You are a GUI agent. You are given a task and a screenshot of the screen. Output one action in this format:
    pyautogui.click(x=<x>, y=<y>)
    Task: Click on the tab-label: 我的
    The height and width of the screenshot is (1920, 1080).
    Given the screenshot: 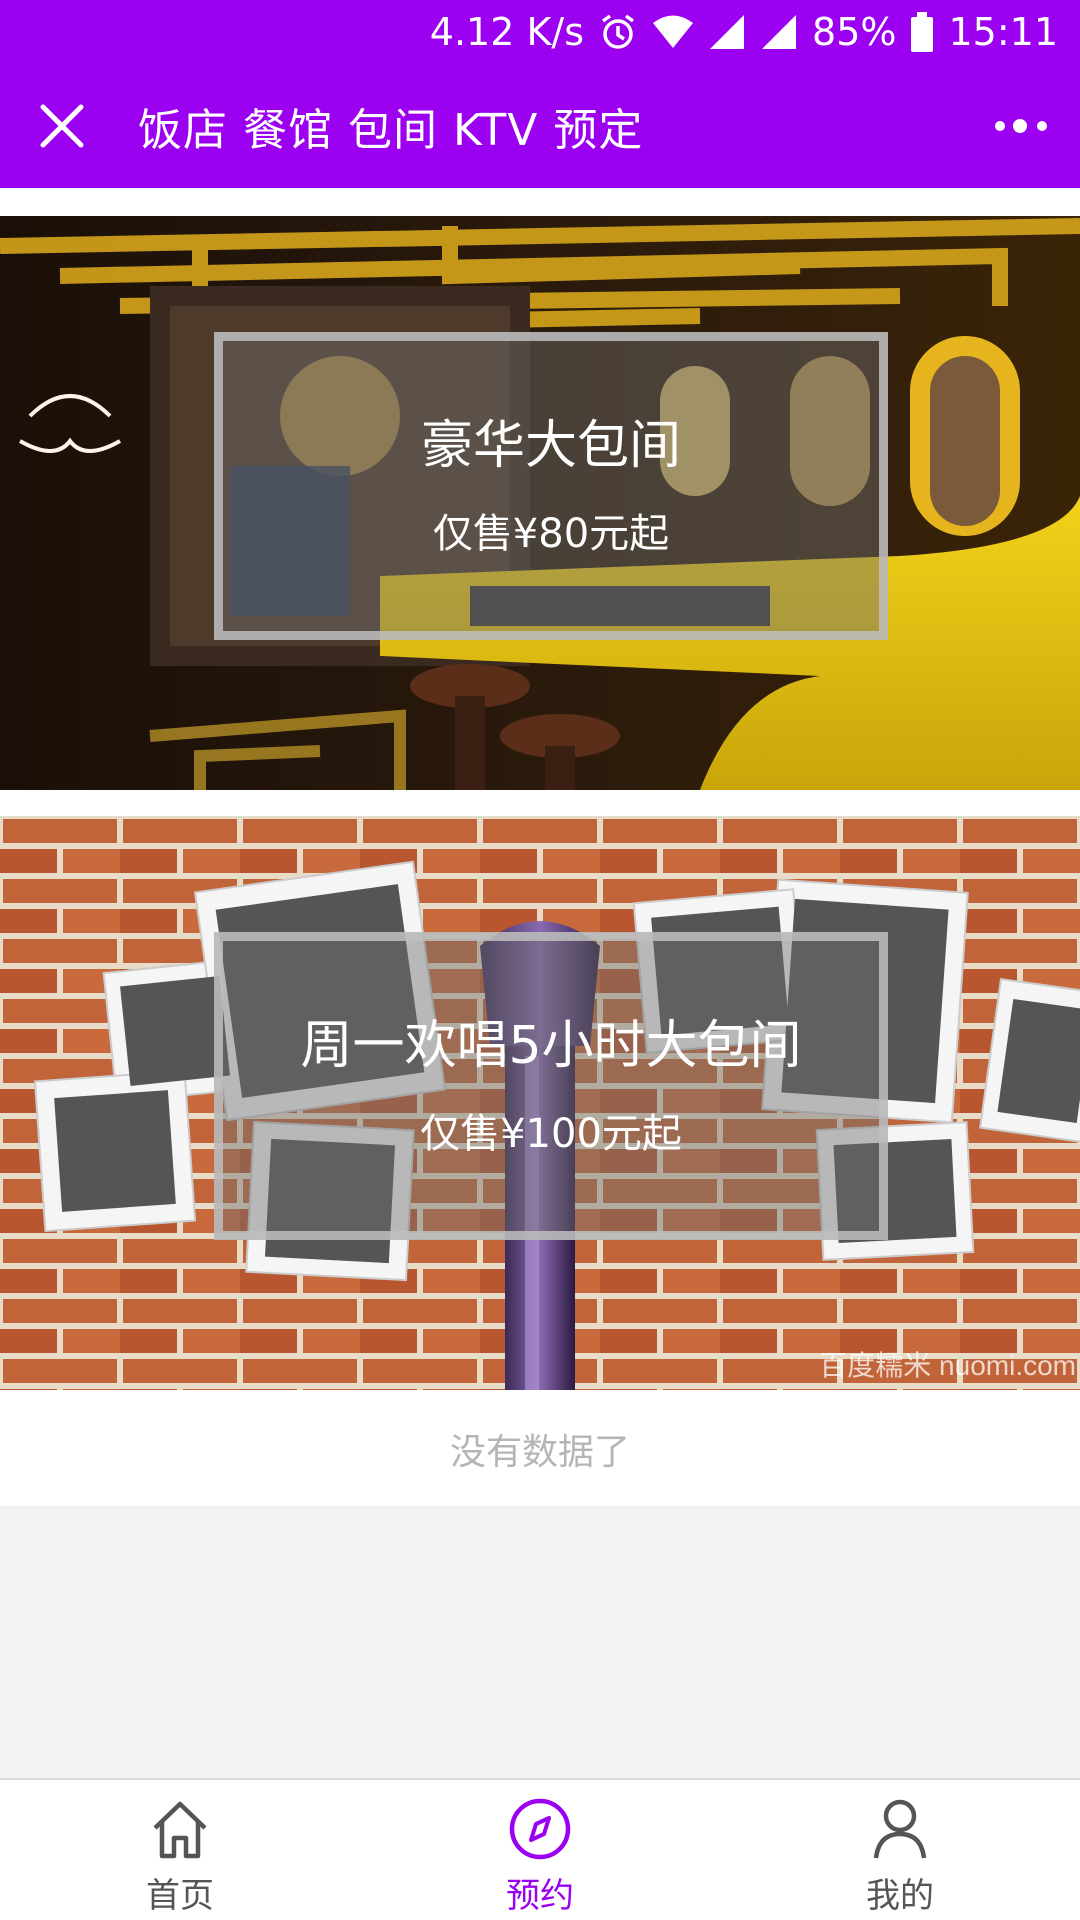 What is the action you would take?
    pyautogui.click(x=900, y=1896)
    